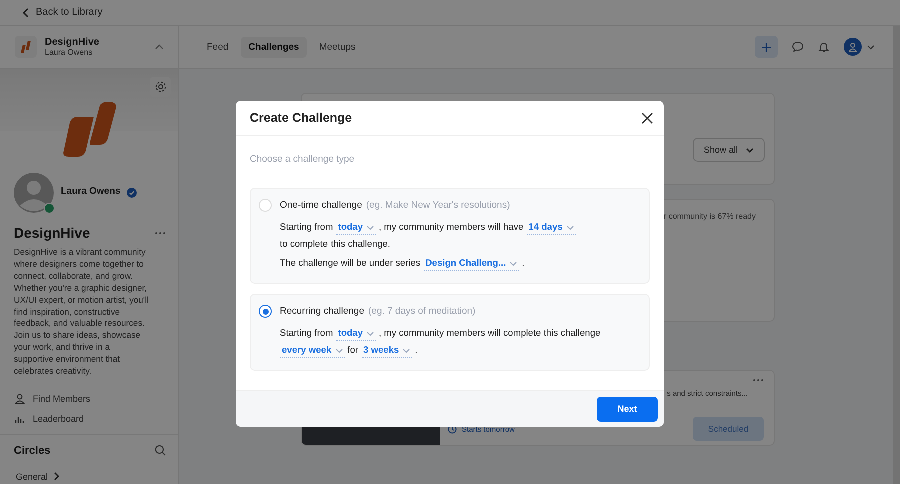 This screenshot has width=900, height=484. Describe the element at coordinates (490, 333) in the screenshot. I see `sentence-text: , my community members will complete this challenge` at that location.